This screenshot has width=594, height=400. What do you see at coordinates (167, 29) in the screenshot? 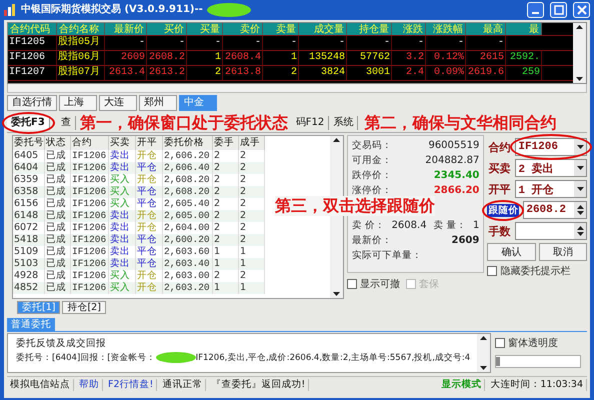
I see `column-header: 买价` at bounding box center [167, 29].